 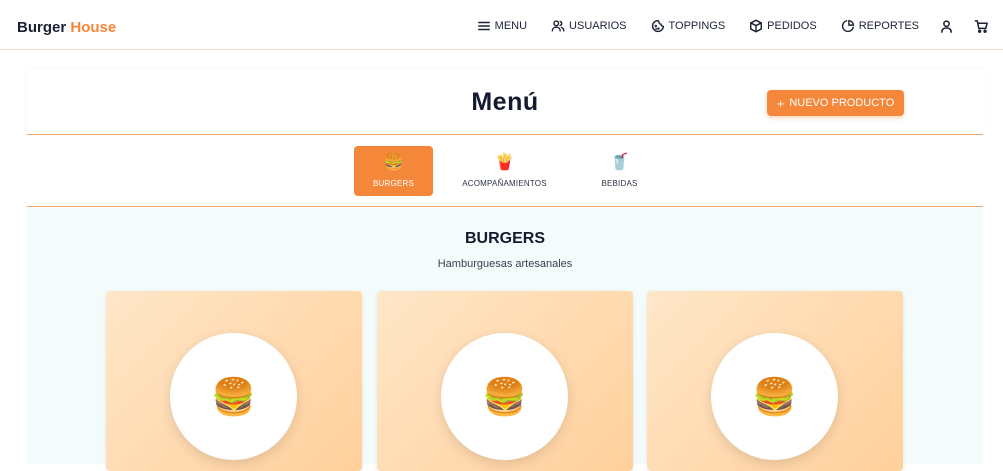 I want to click on nav-item-pedidos: PEDIDOS, so click(x=783, y=26).